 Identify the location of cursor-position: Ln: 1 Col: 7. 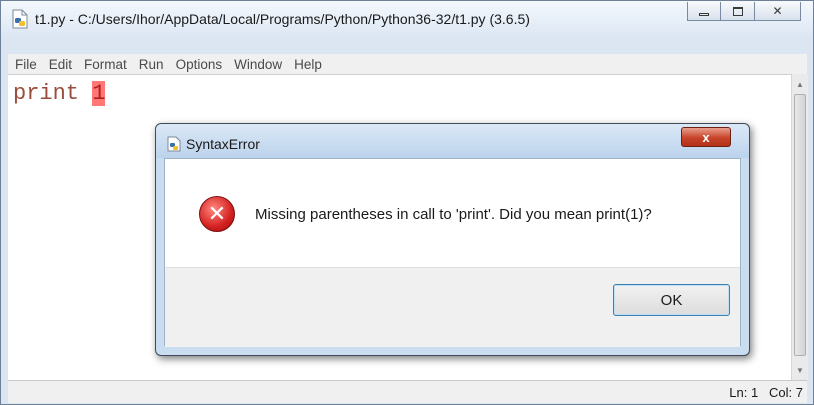
(766, 392).